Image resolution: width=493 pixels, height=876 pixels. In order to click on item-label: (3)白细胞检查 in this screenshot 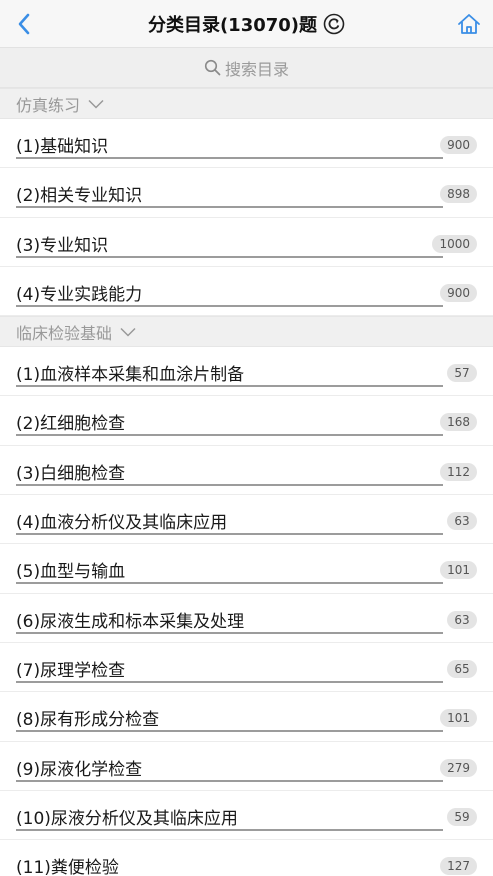, I will do `click(71, 473)`.